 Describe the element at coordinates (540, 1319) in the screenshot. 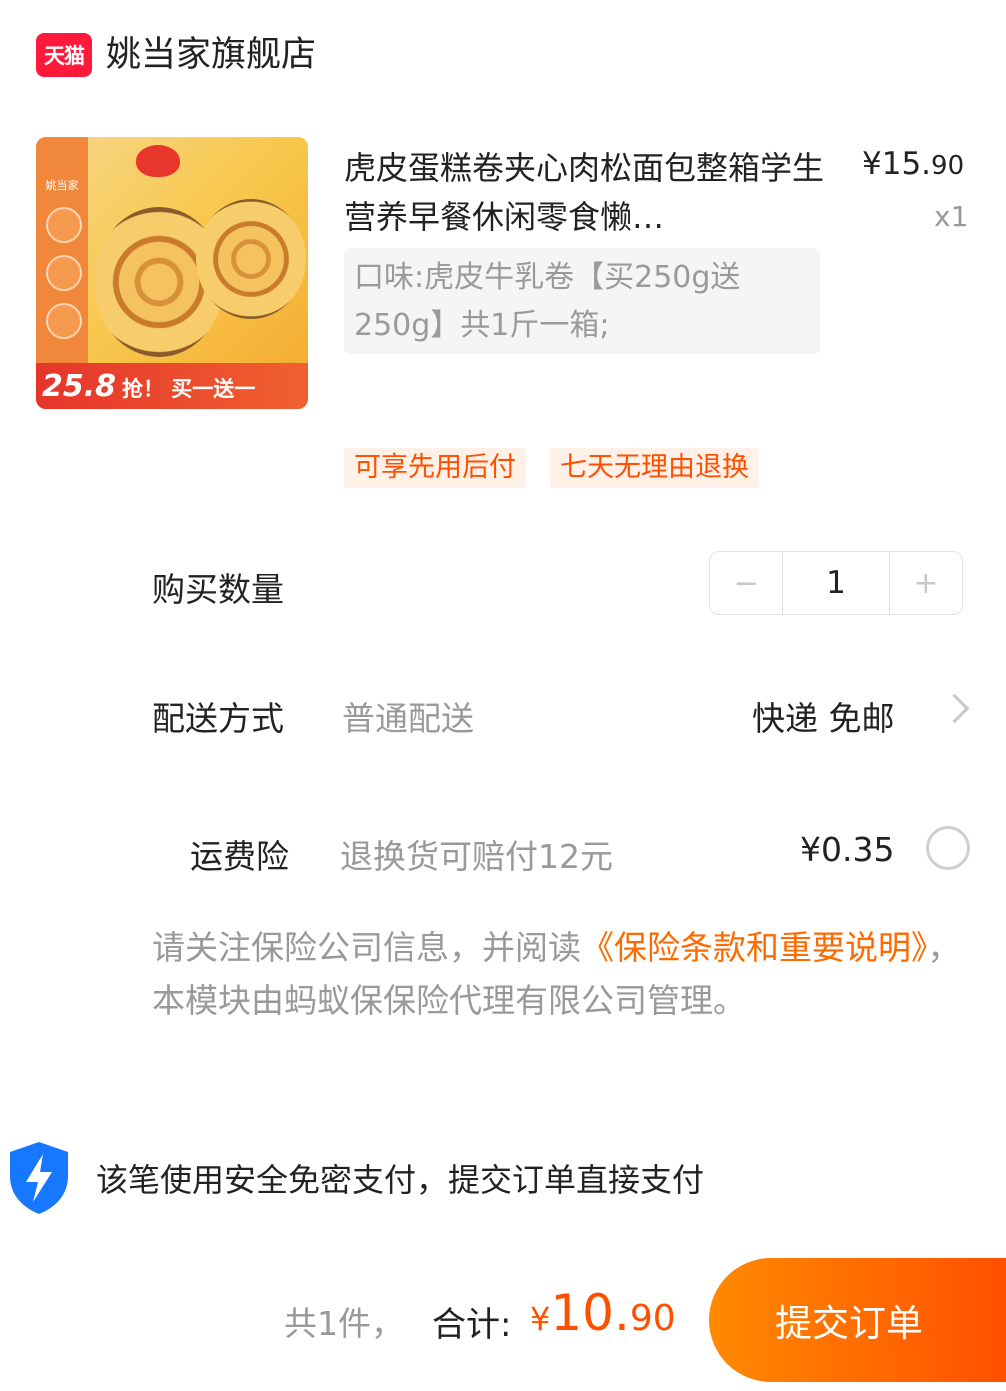

I see `total-symbol: ¥` at that location.